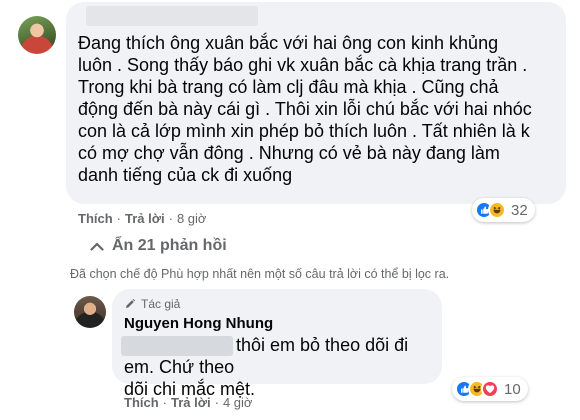 The image size is (580, 420). What do you see at coordinates (512, 389) in the screenshot?
I see `reaction-count: 10` at bounding box center [512, 389].